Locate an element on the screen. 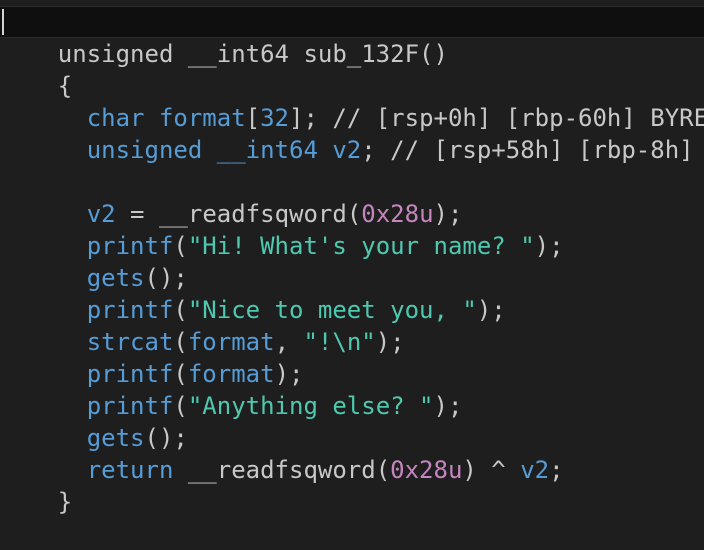 Image resolution: width=704 pixels, height=550 pixels. xor-operator: ^ is located at coordinates (498, 470).